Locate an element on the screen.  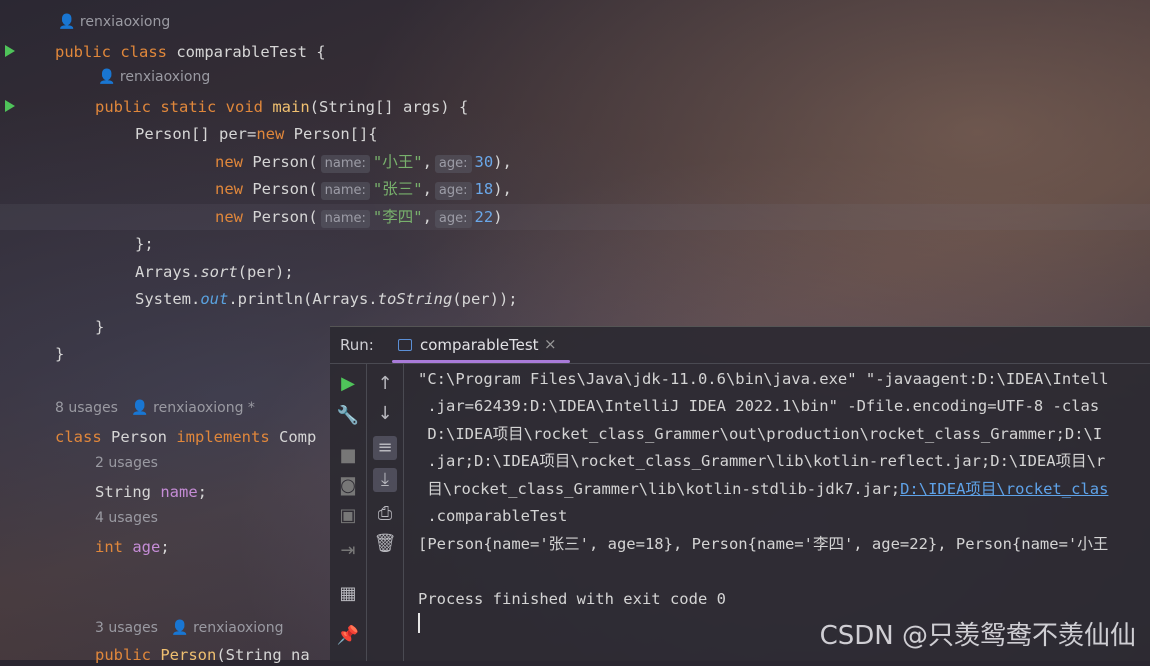
arrow-down-icon: ↓ is located at coordinates (385, 414).